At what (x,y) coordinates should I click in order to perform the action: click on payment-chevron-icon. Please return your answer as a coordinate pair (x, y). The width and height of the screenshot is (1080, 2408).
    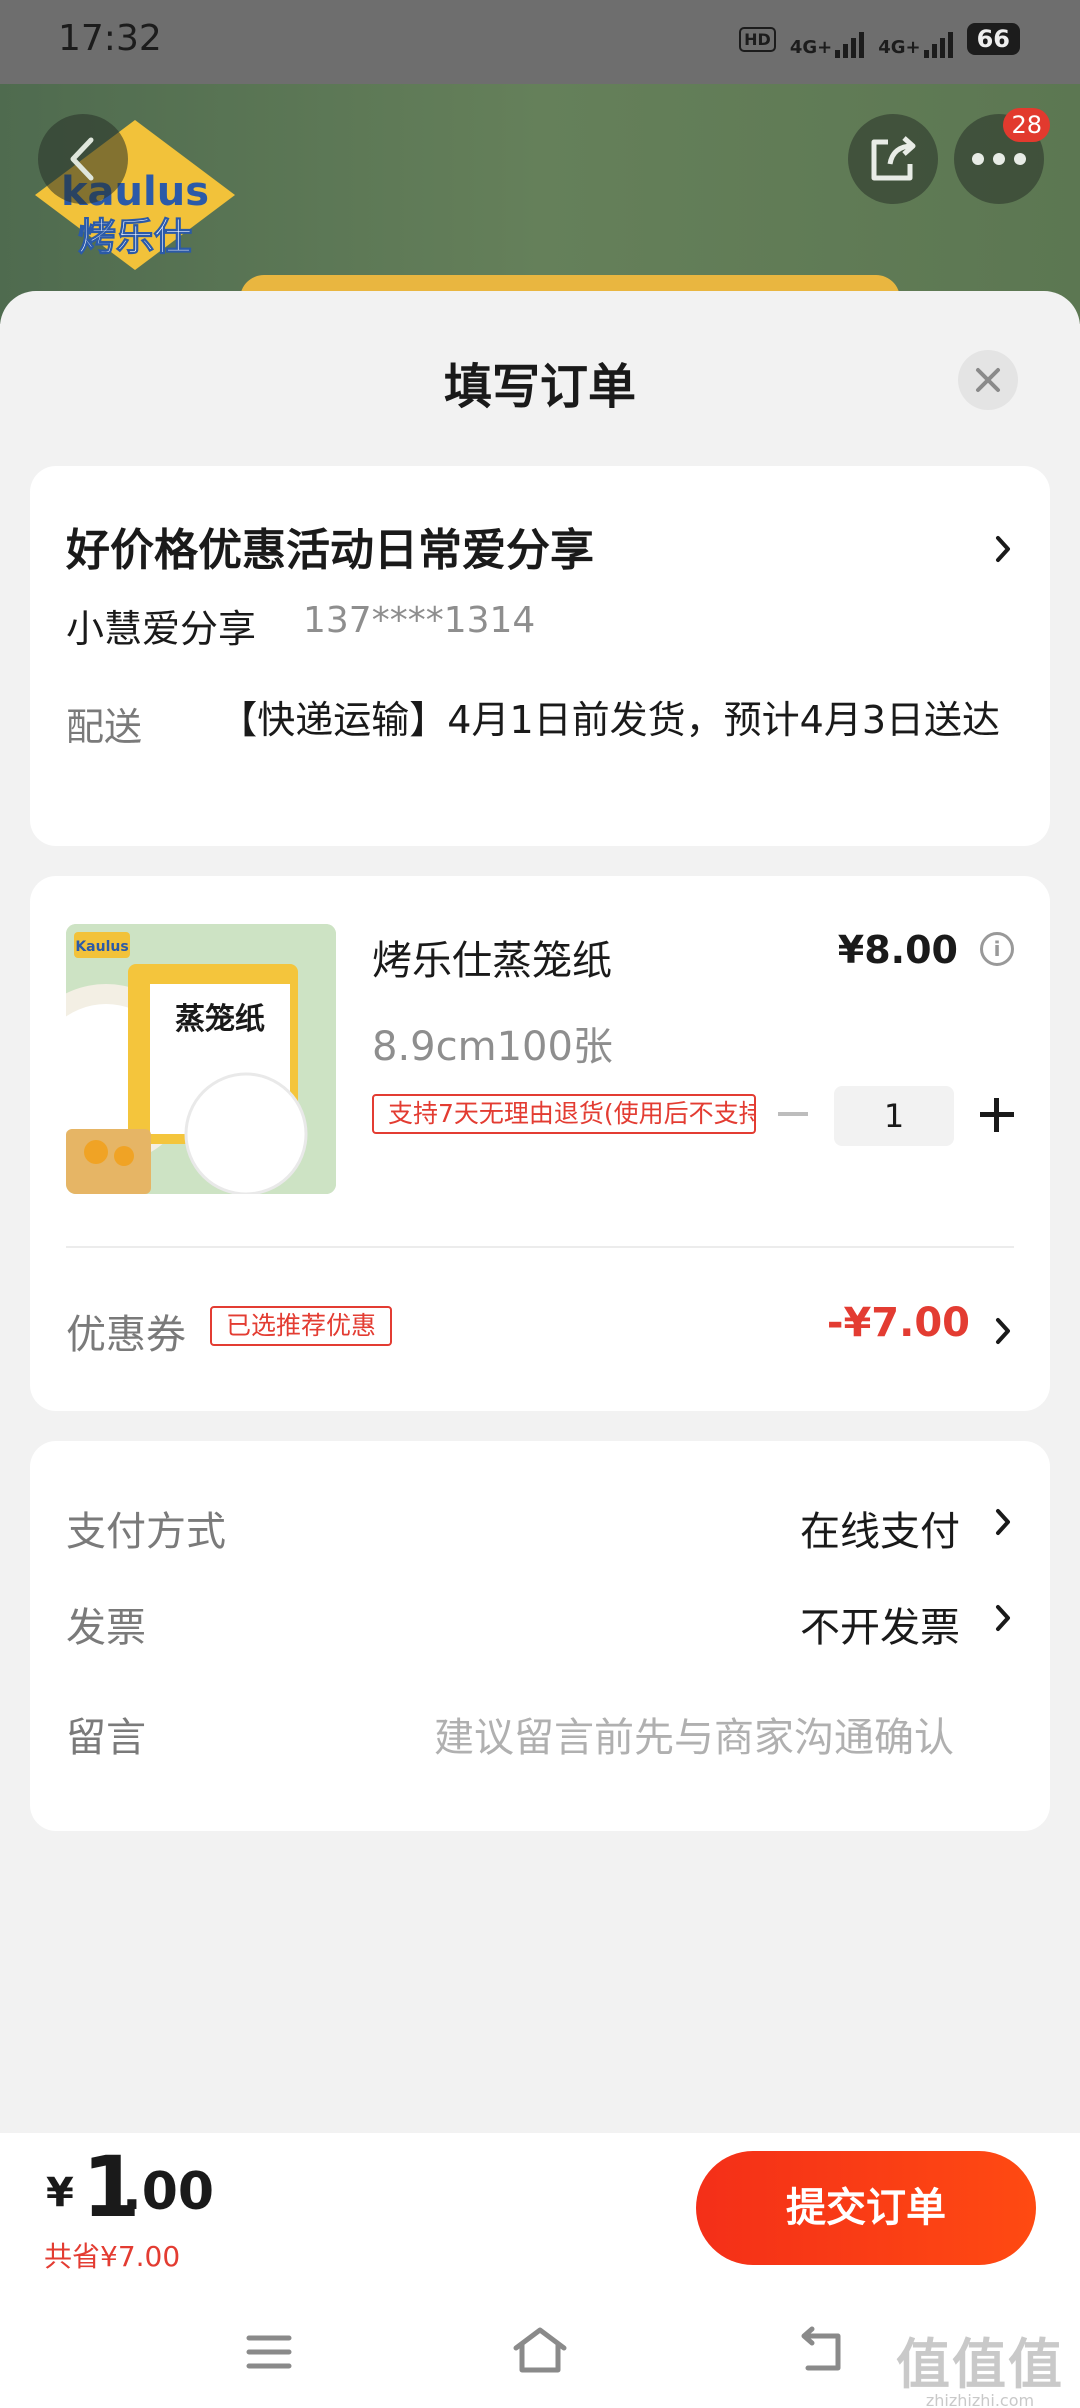
    Looking at the image, I should click on (1003, 1522).